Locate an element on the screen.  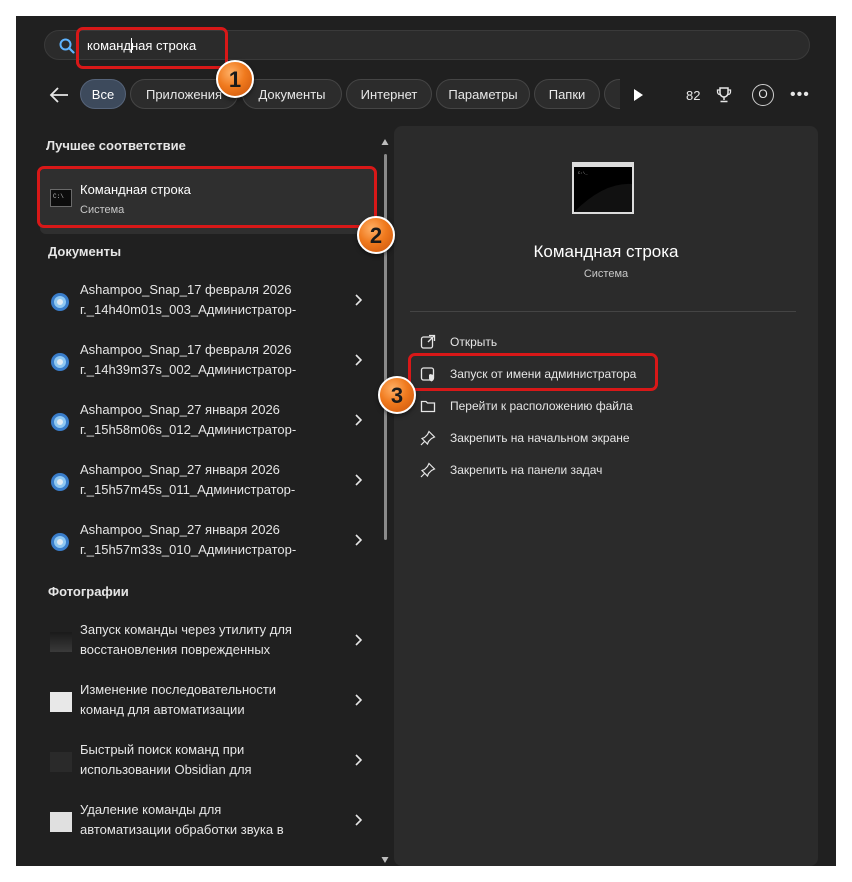
chip-more-partial is located at coordinates (612, 94).